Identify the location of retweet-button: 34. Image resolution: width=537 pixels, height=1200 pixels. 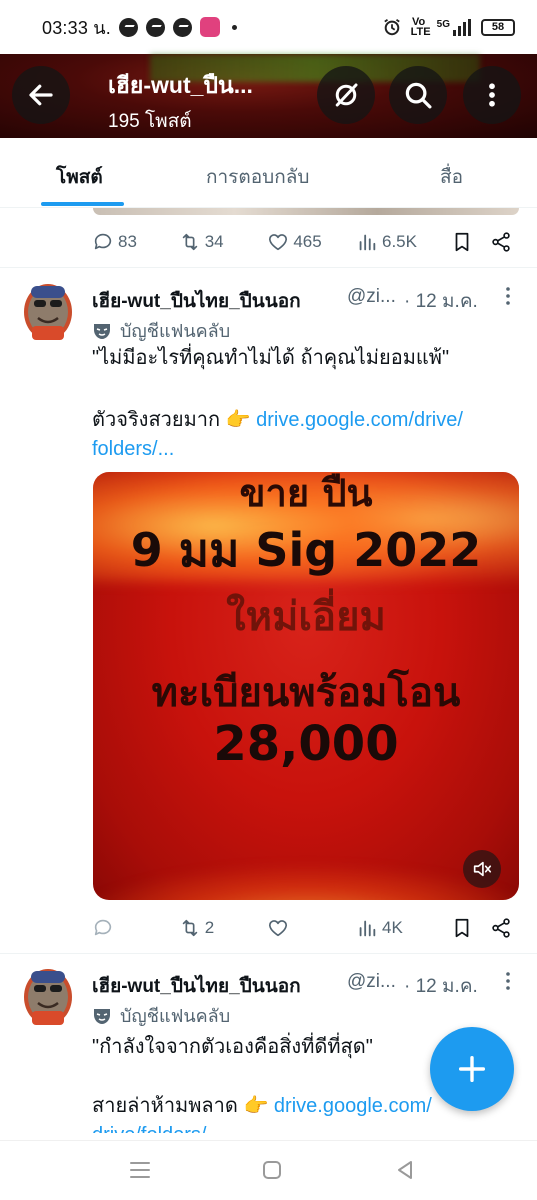
(223, 242).